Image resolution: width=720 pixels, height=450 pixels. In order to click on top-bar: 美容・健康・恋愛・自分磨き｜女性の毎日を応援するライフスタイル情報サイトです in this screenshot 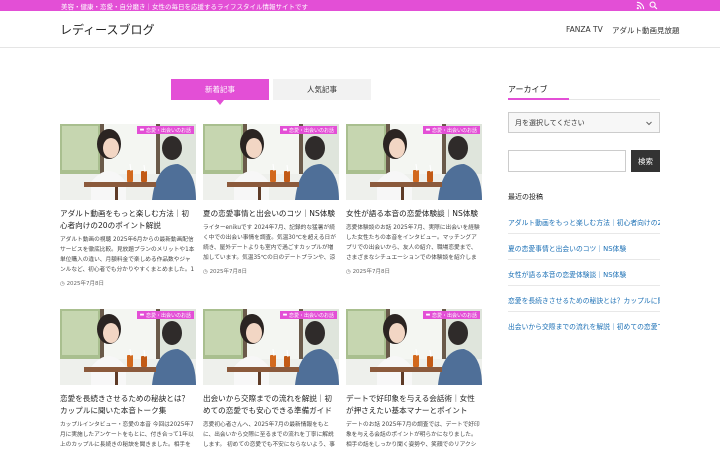, I will do `click(360, 5)`.